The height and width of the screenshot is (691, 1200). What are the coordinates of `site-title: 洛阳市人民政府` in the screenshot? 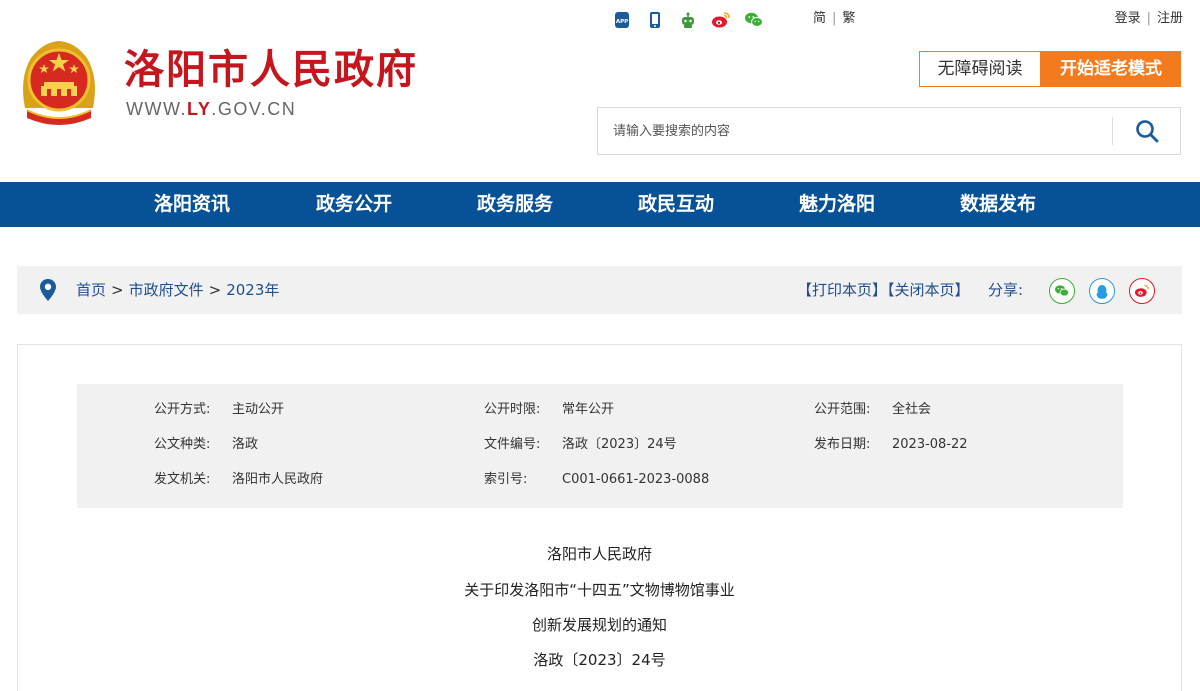 It's located at (271, 70).